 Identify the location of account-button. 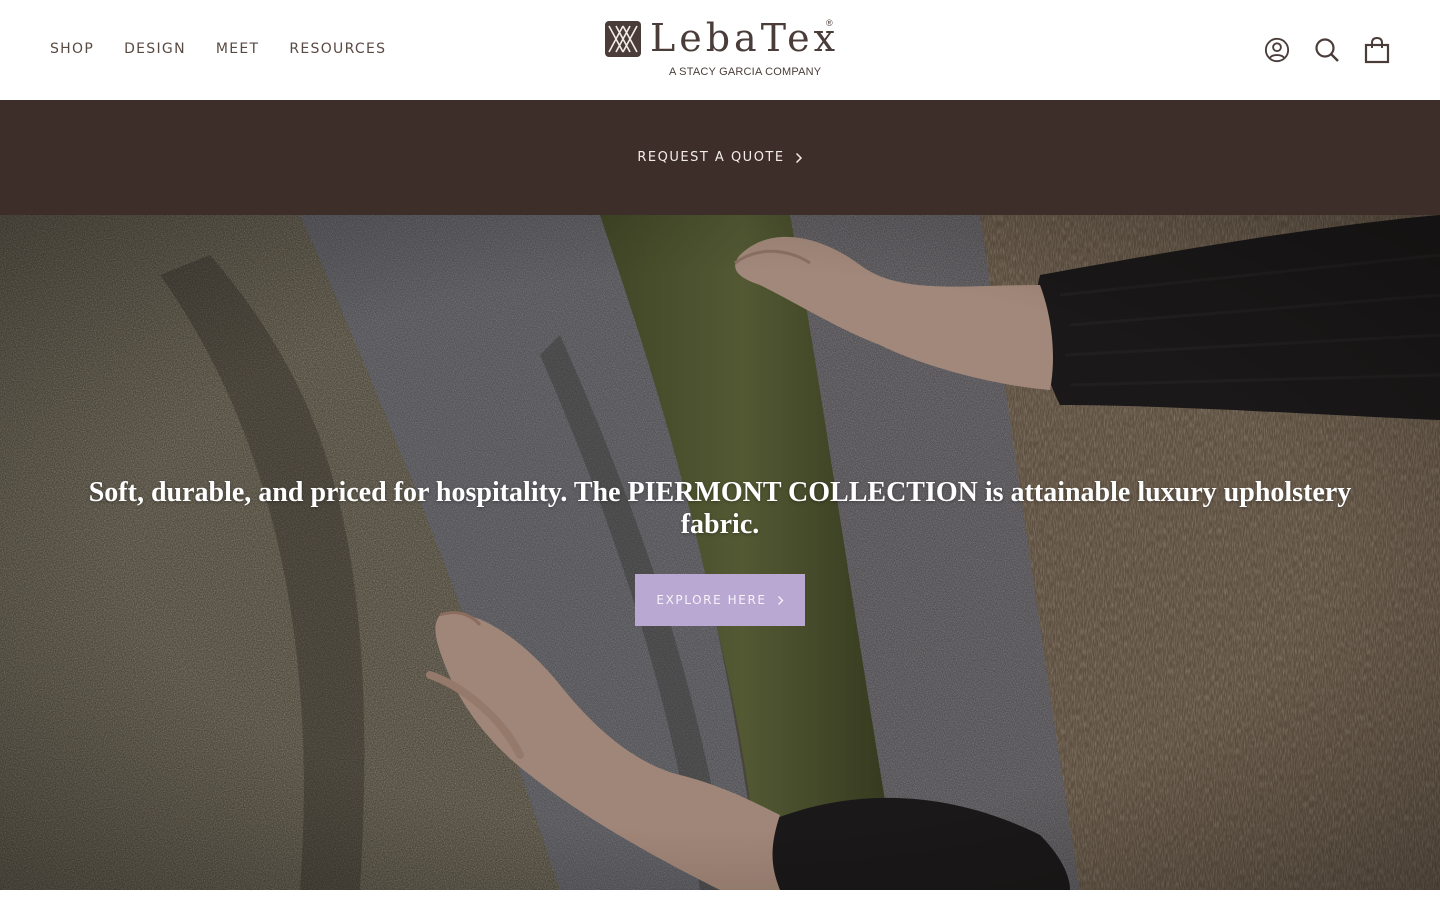
(1277, 50).